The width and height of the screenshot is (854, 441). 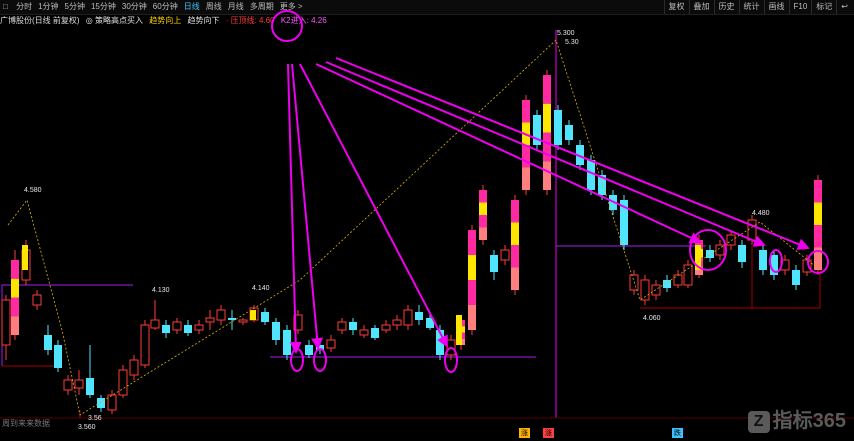 I want to click on brand-logo-icon: Z, so click(x=758, y=421).